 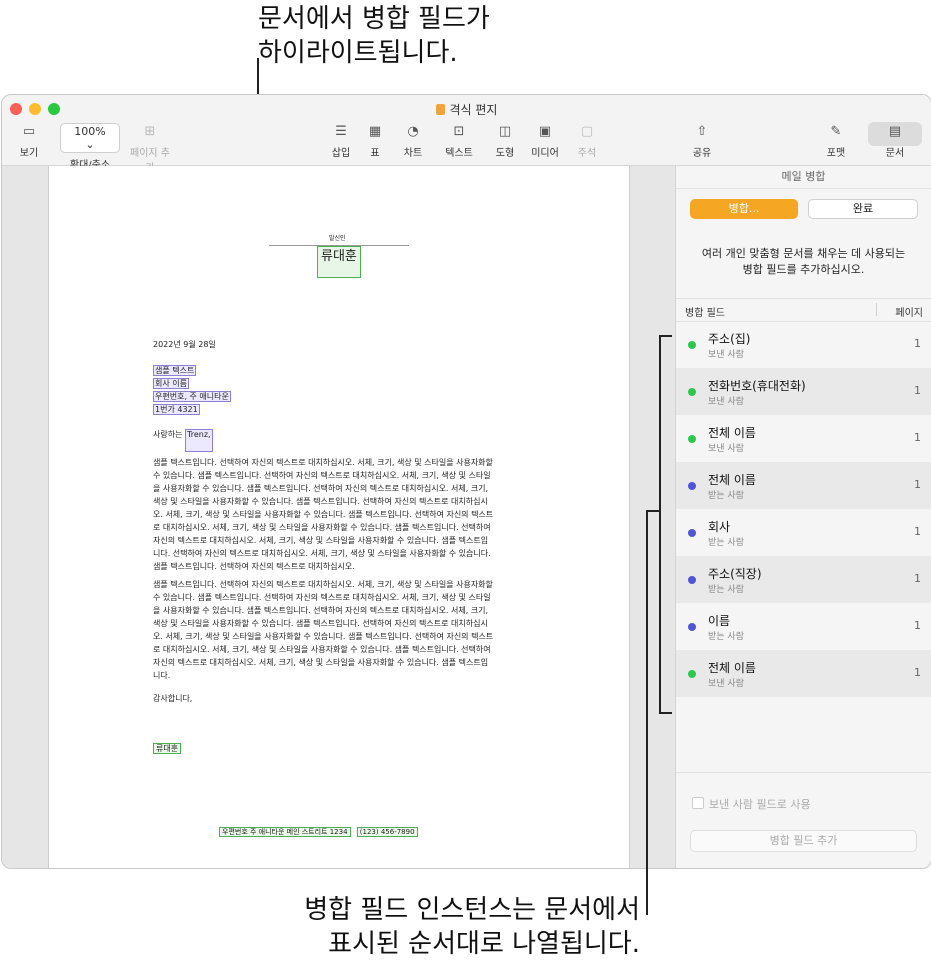 What do you see at coordinates (387, 832) in the screenshot?
I see `footer-phone-field: (123) 456-7890` at bounding box center [387, 832].